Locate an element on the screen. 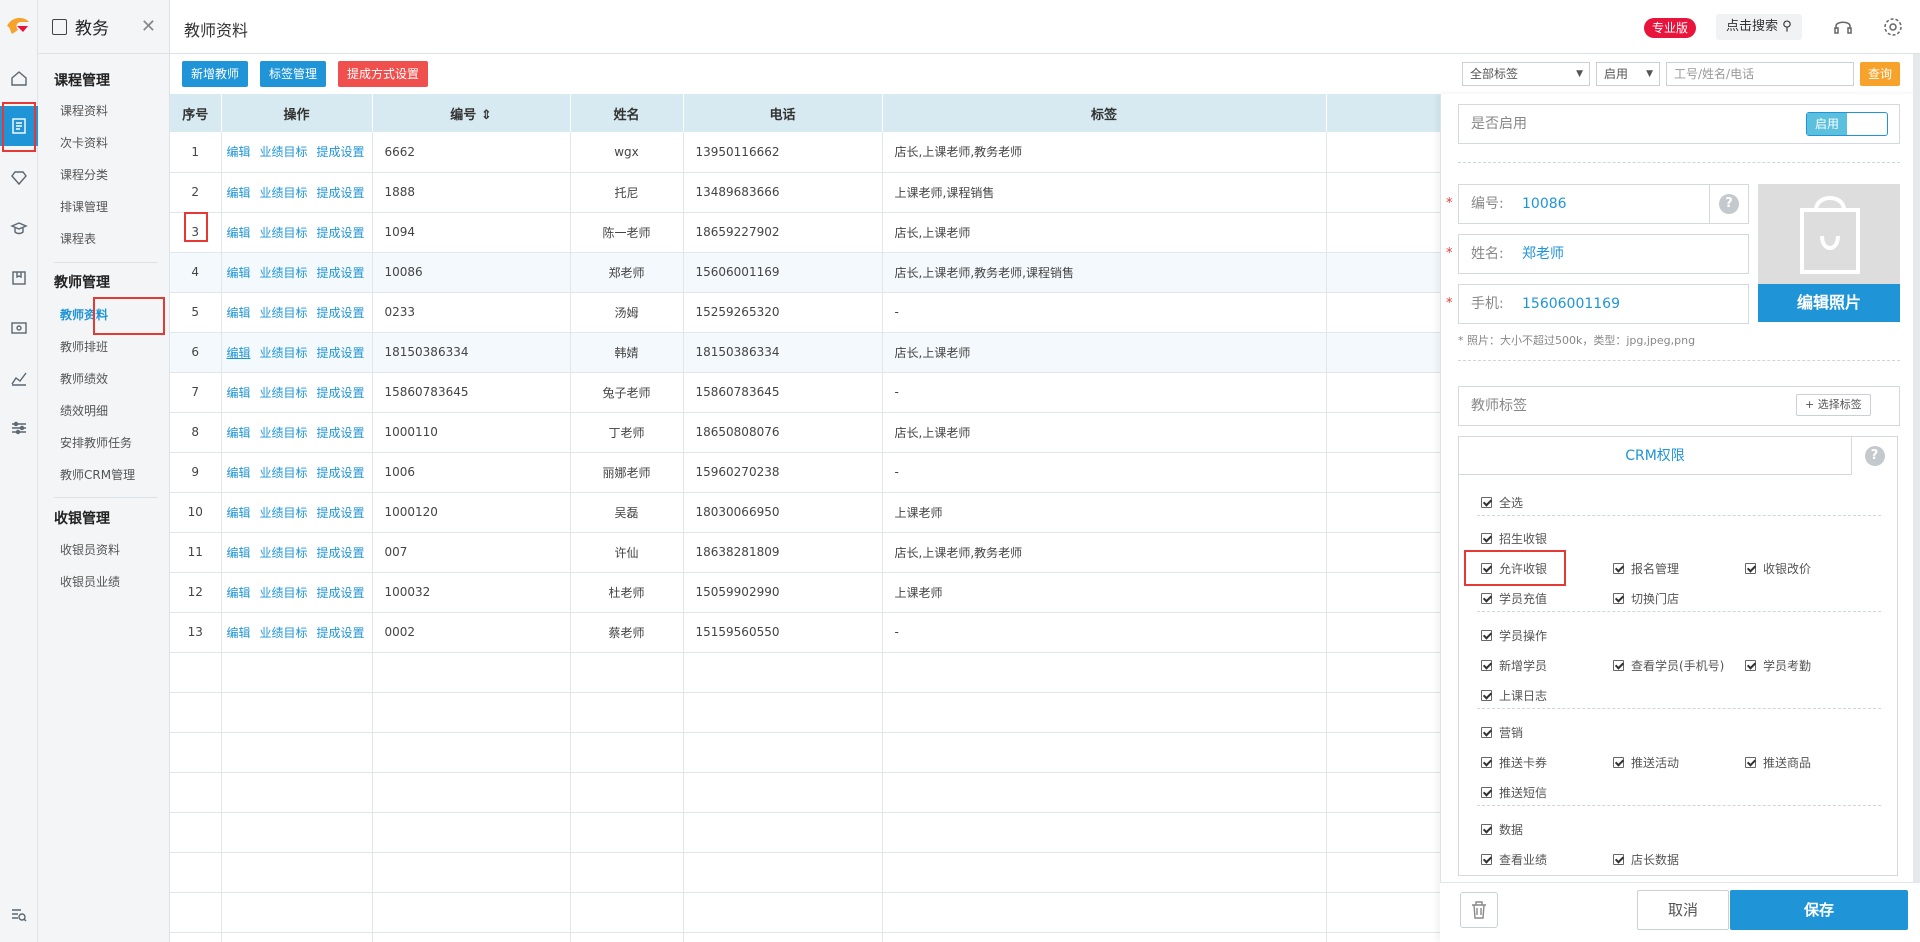 The image size is (1920, 942). menu-item-course-category: 课程分类 is located at coordinates (84, 174).